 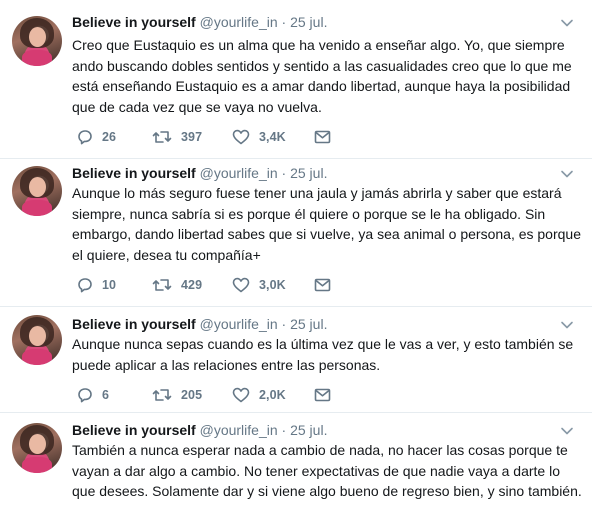 I want to click on reply-button: 6, so click(x=92, y=395).